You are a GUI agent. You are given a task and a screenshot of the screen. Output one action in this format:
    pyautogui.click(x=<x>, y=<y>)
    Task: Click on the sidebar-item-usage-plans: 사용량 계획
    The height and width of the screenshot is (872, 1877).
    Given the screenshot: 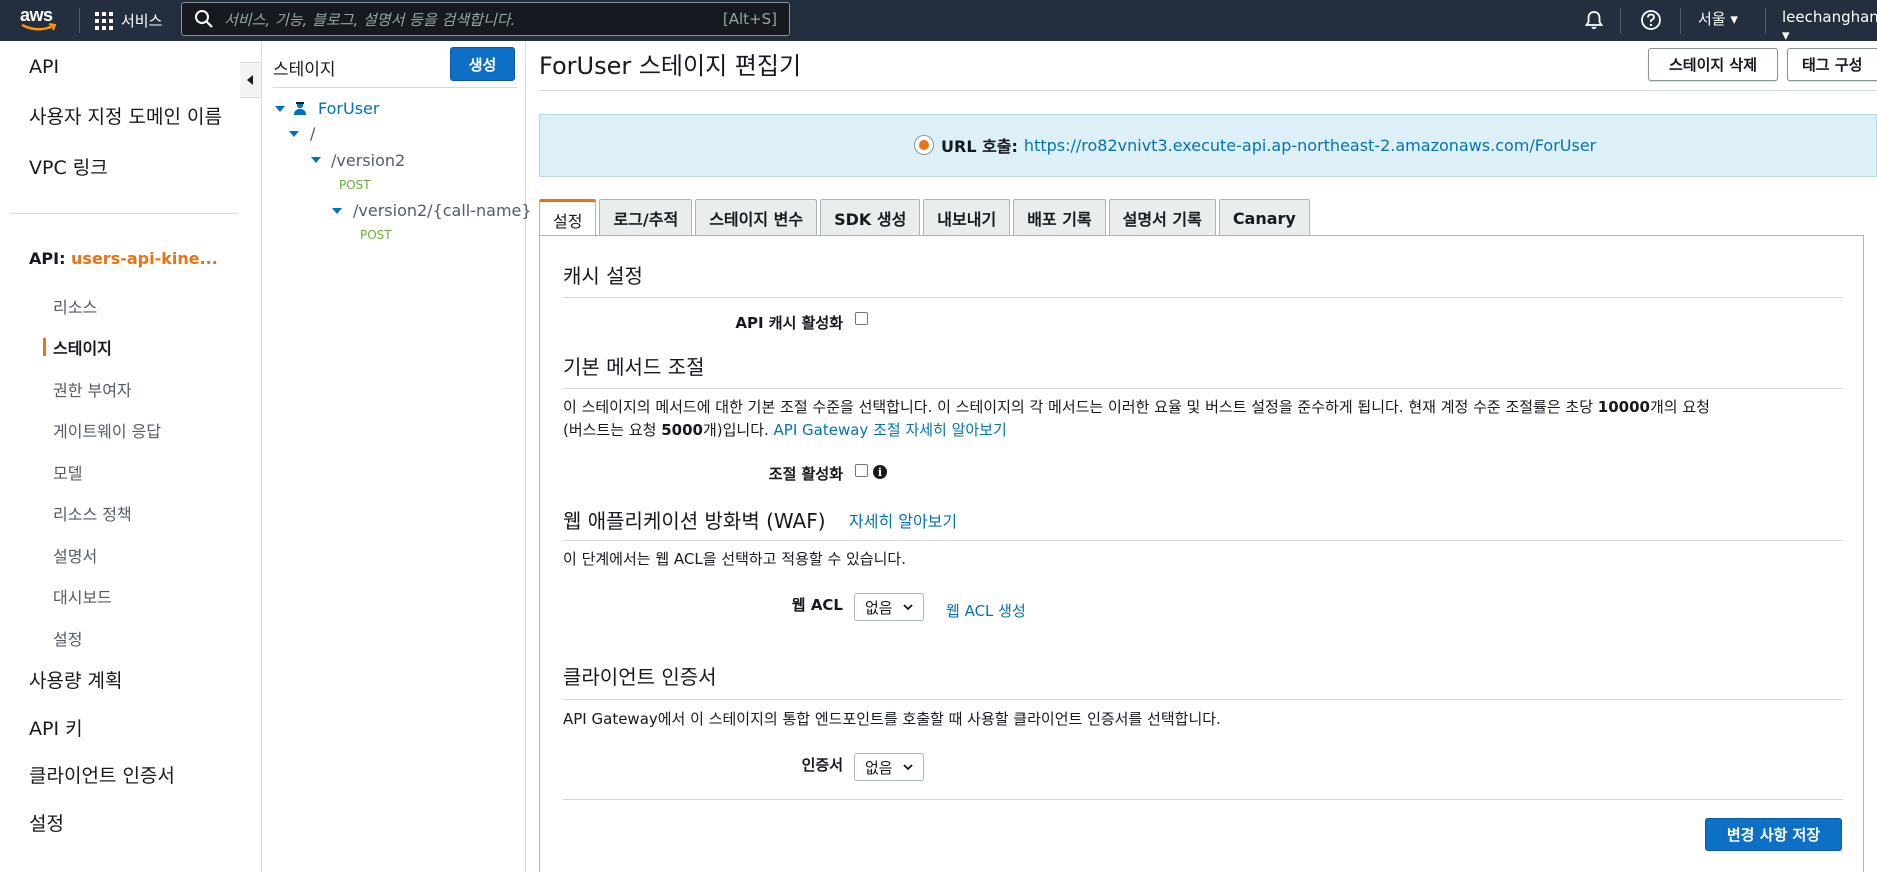 What is the action you would take?
    pyautogui.click(x=75, y=679)
    